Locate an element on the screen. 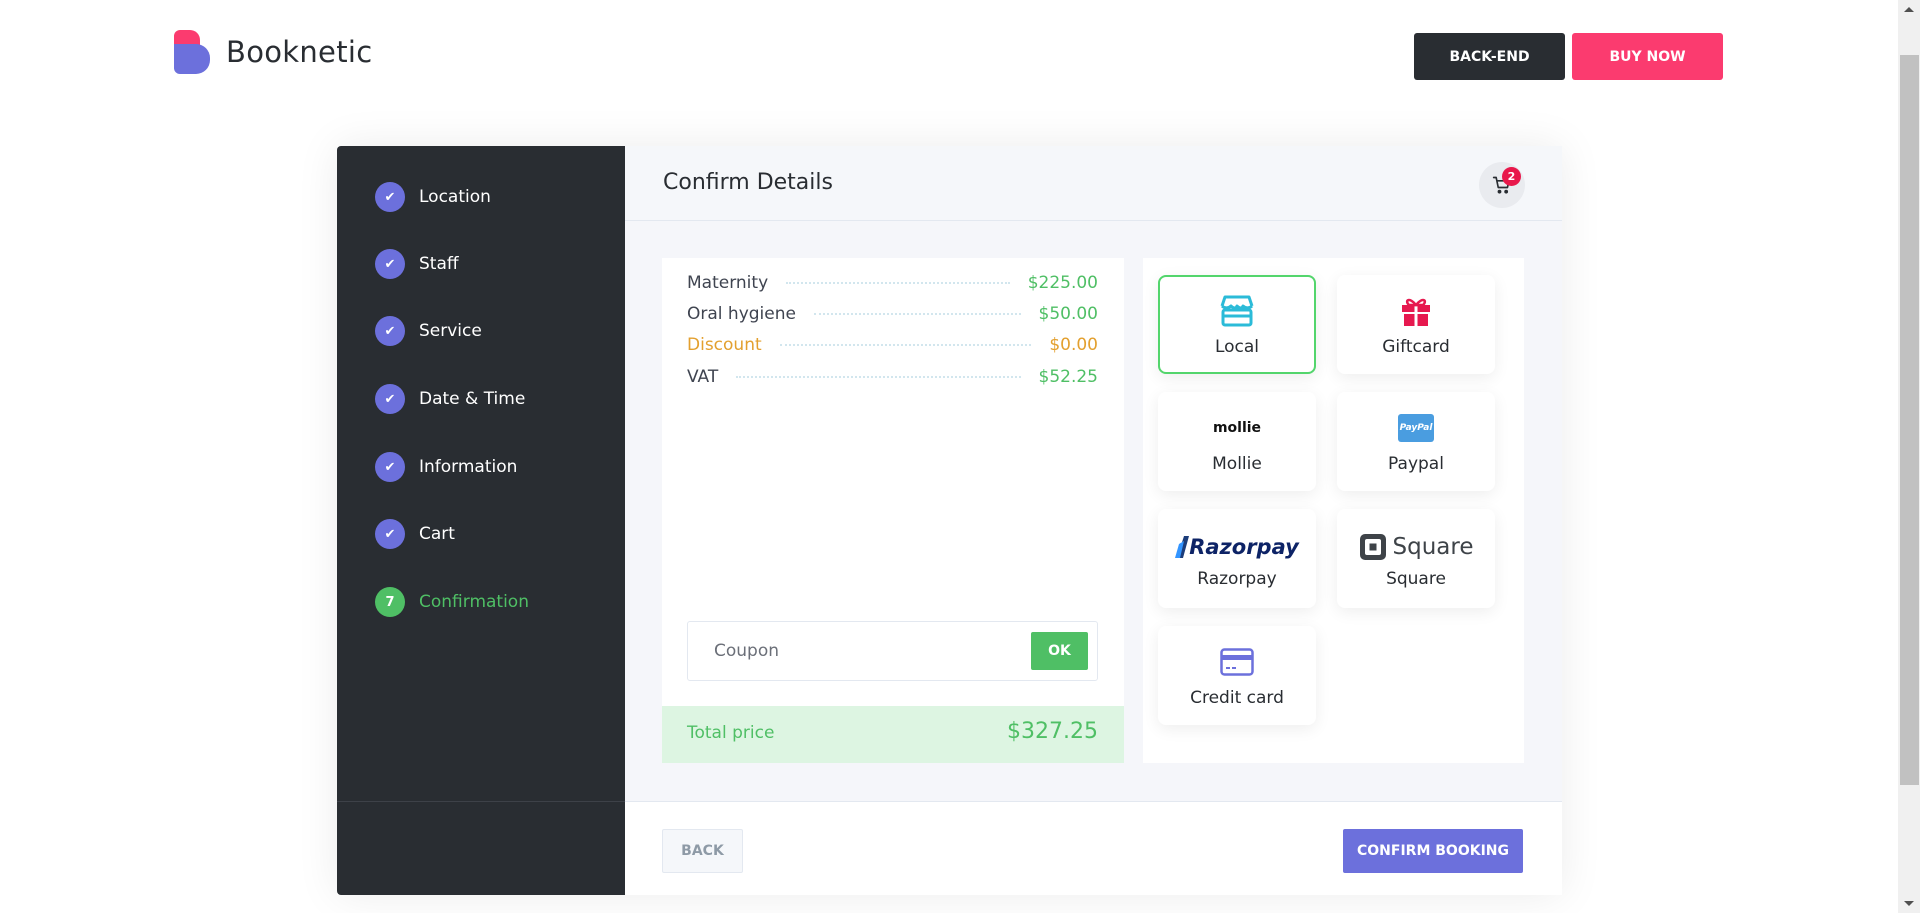 The height and width of the screenshot is (913, 1920). payment-method-square: Square Square is located at coordinates (1416, 558).